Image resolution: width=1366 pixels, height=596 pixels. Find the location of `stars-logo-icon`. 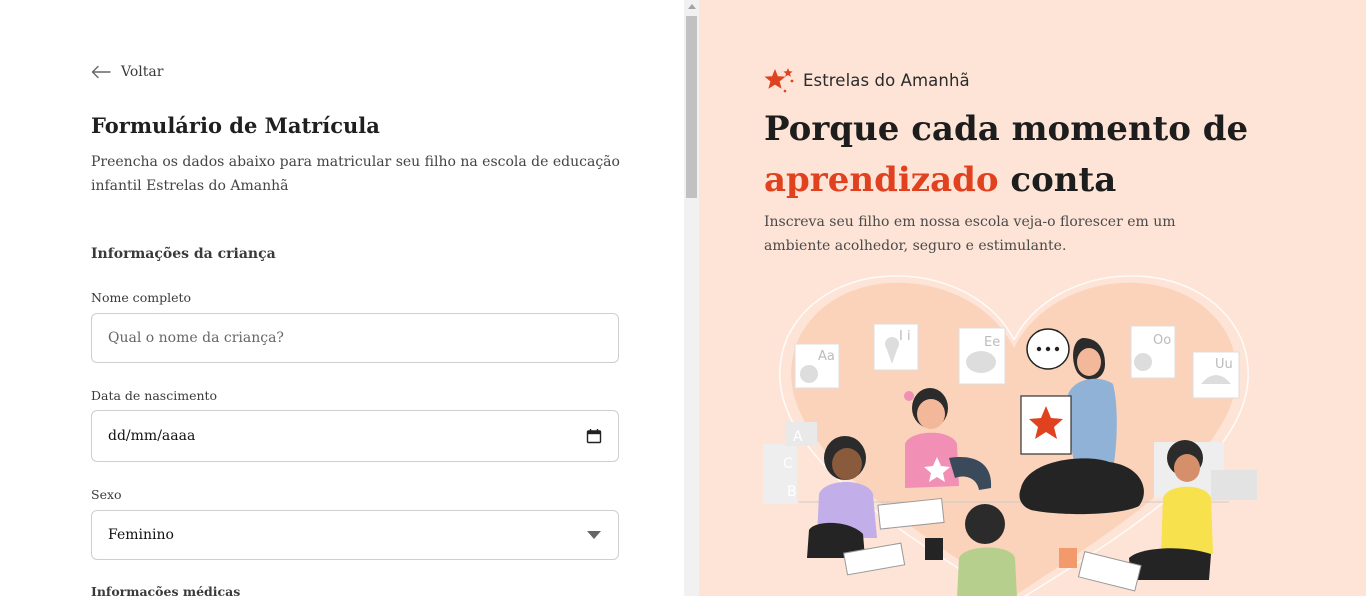

stars-logo-icon is located at coordinates (779, 80).